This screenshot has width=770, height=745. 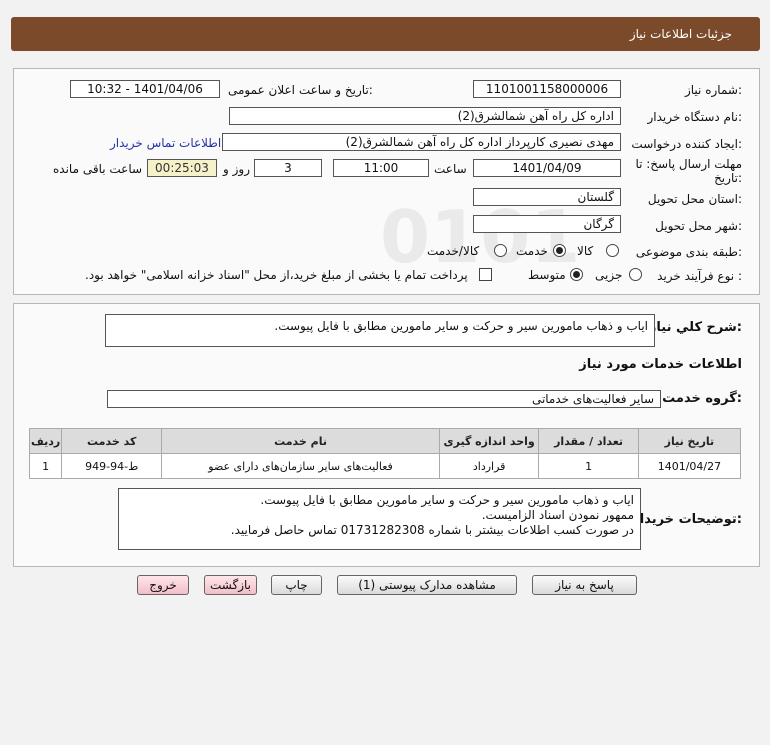 I want to click on category-option-goods-service: کالا/خدمت, so click(x=453, y=251).